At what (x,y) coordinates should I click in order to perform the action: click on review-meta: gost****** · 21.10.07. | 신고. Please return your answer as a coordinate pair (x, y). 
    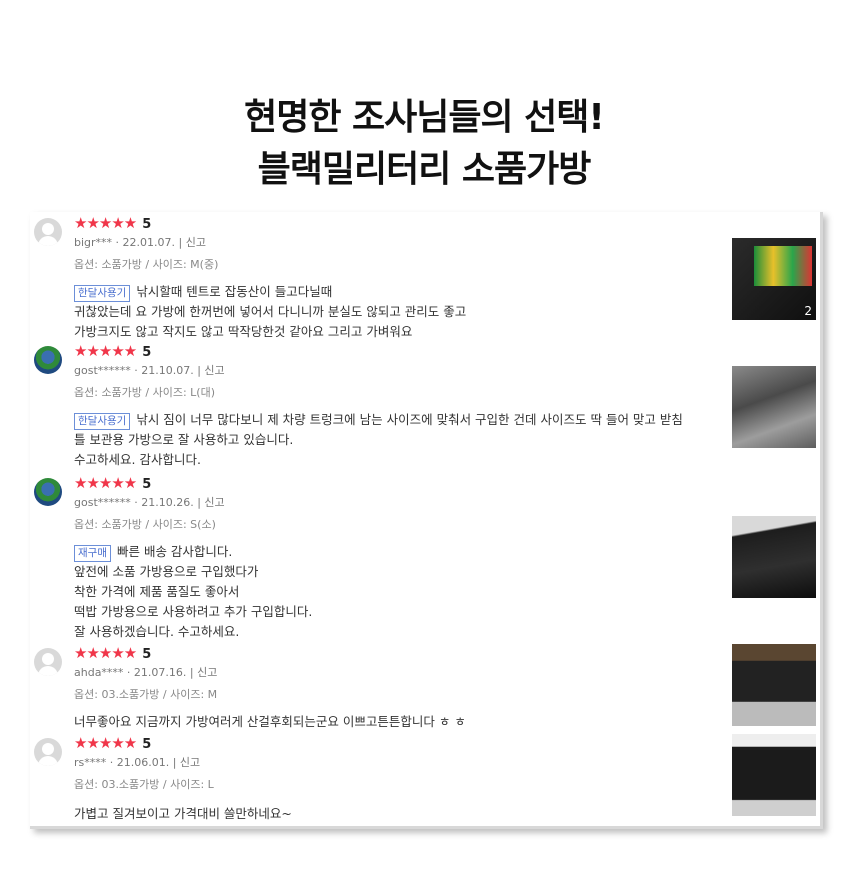
    Looking at the image, I should click on (149, 370).